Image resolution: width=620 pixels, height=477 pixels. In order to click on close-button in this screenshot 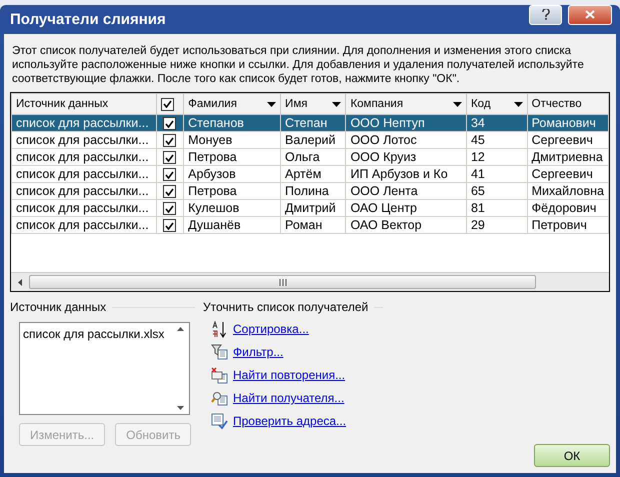, I will do `click(590, 14)`.